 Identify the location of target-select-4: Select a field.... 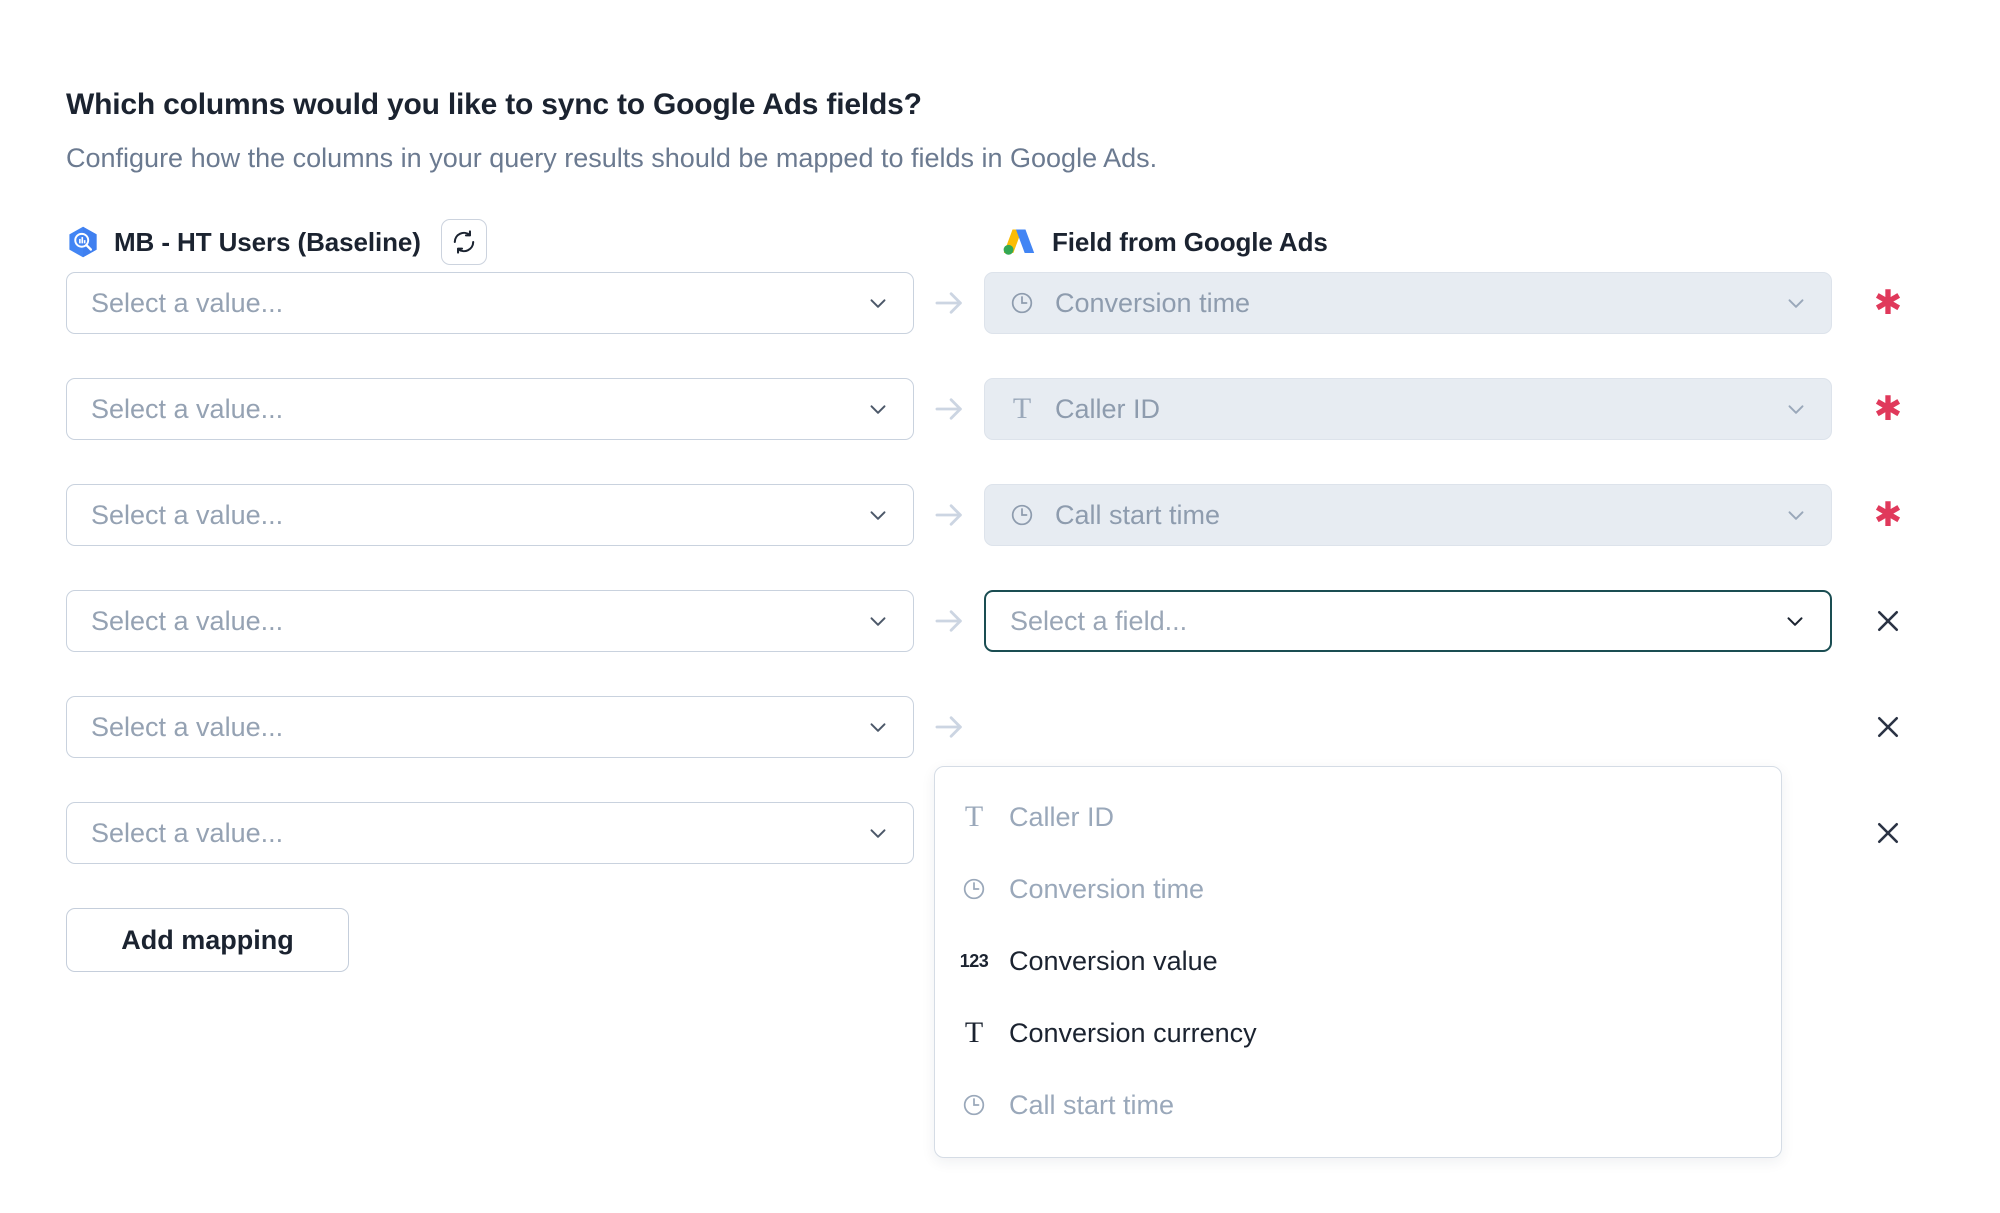
(1408, 621).